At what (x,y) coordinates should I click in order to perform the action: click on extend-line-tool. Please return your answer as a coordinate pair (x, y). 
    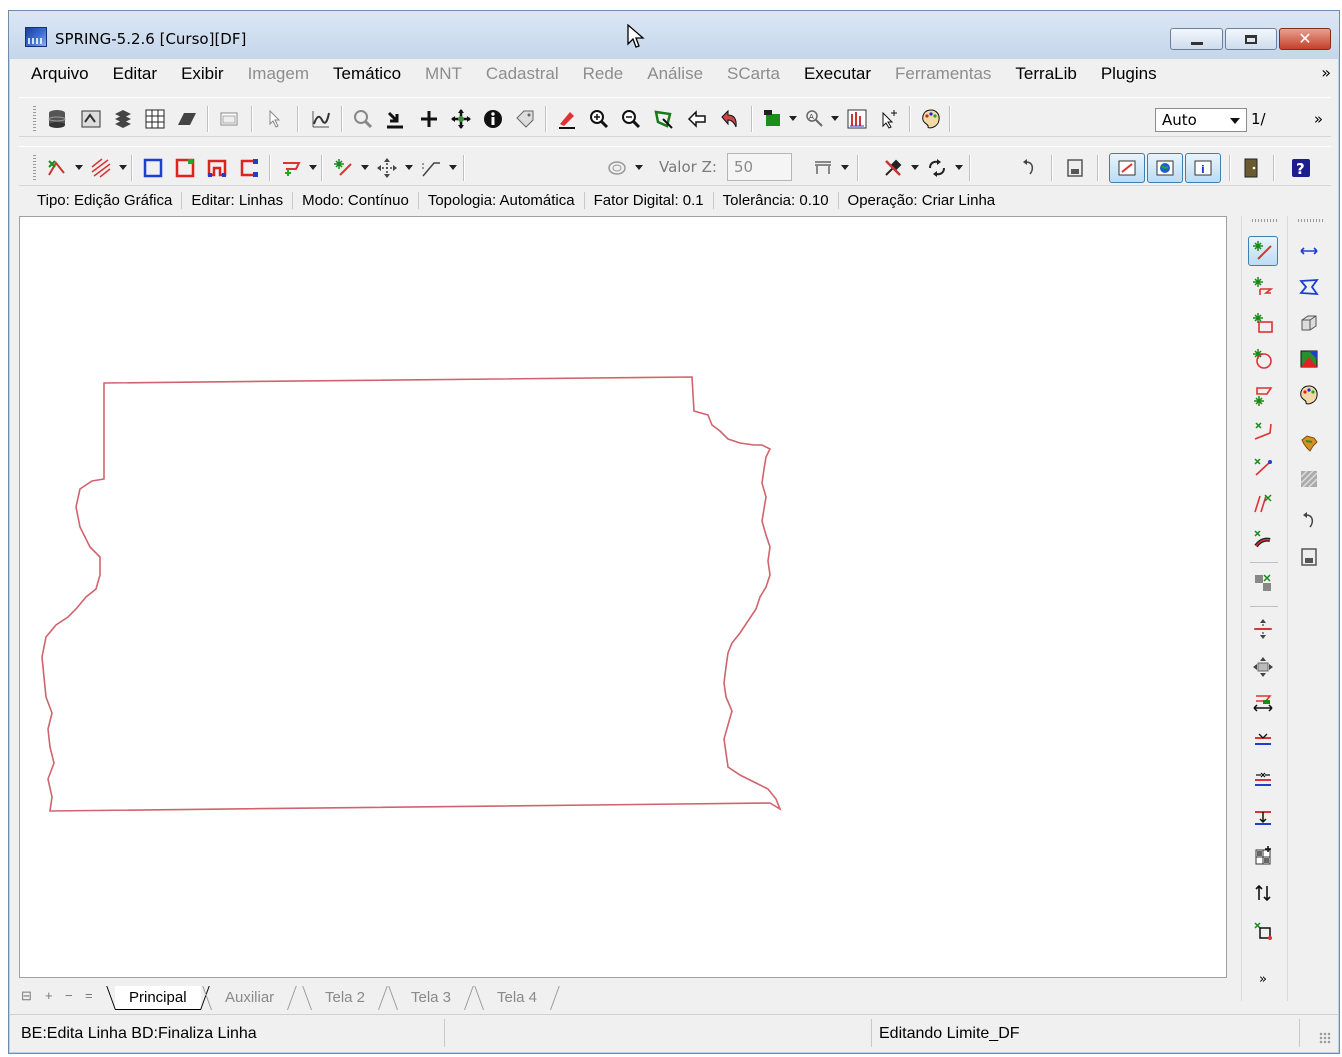
    Looking at the image, I should click on (1263, 431).